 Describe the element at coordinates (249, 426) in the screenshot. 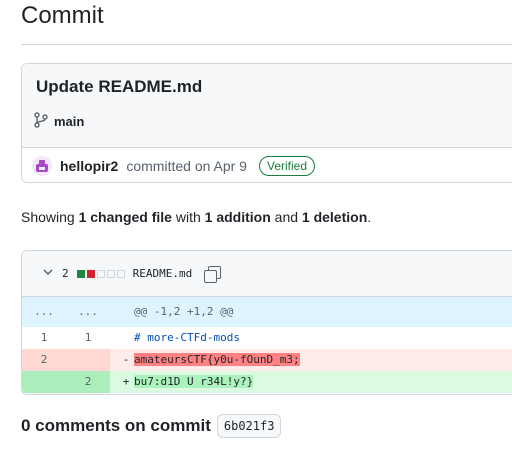

I see `commit-sha: 6b021f3` at that location.